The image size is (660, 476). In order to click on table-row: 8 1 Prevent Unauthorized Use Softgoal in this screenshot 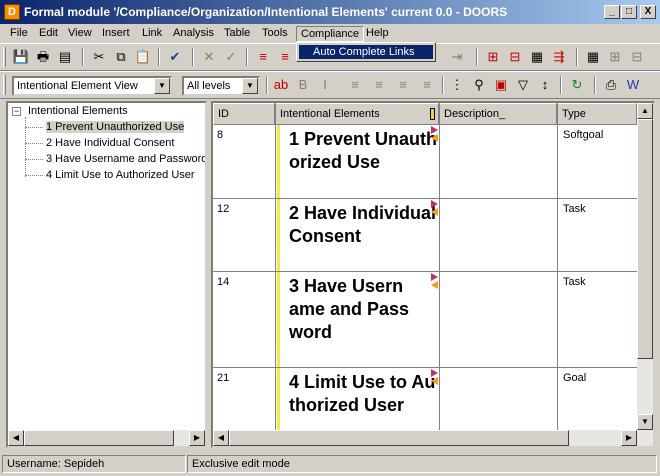, I will do `click(433, 162)`.